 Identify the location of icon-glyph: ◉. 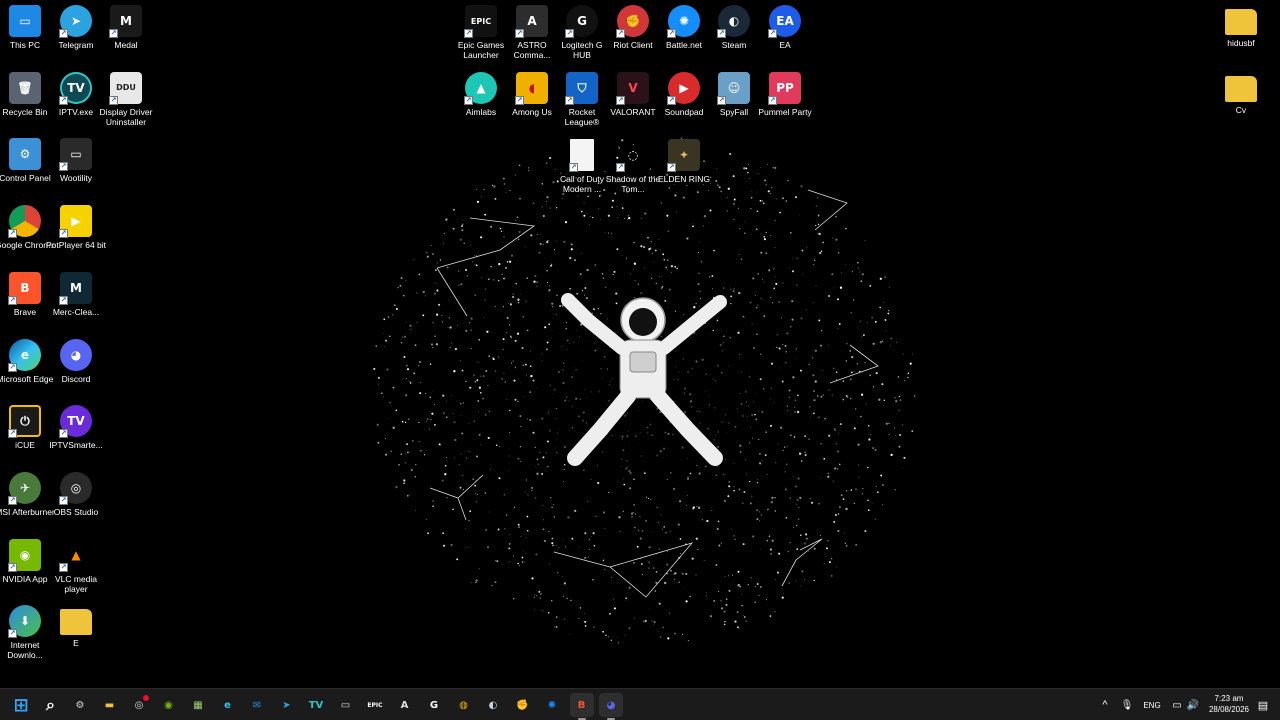
(25, 554).